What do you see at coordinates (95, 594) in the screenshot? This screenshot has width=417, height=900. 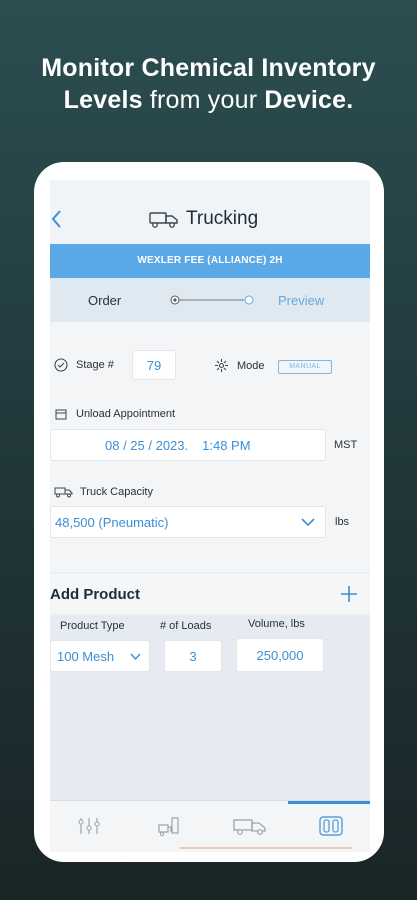 I see `add-product-title: Add Product` at bounding box center [95, 594].